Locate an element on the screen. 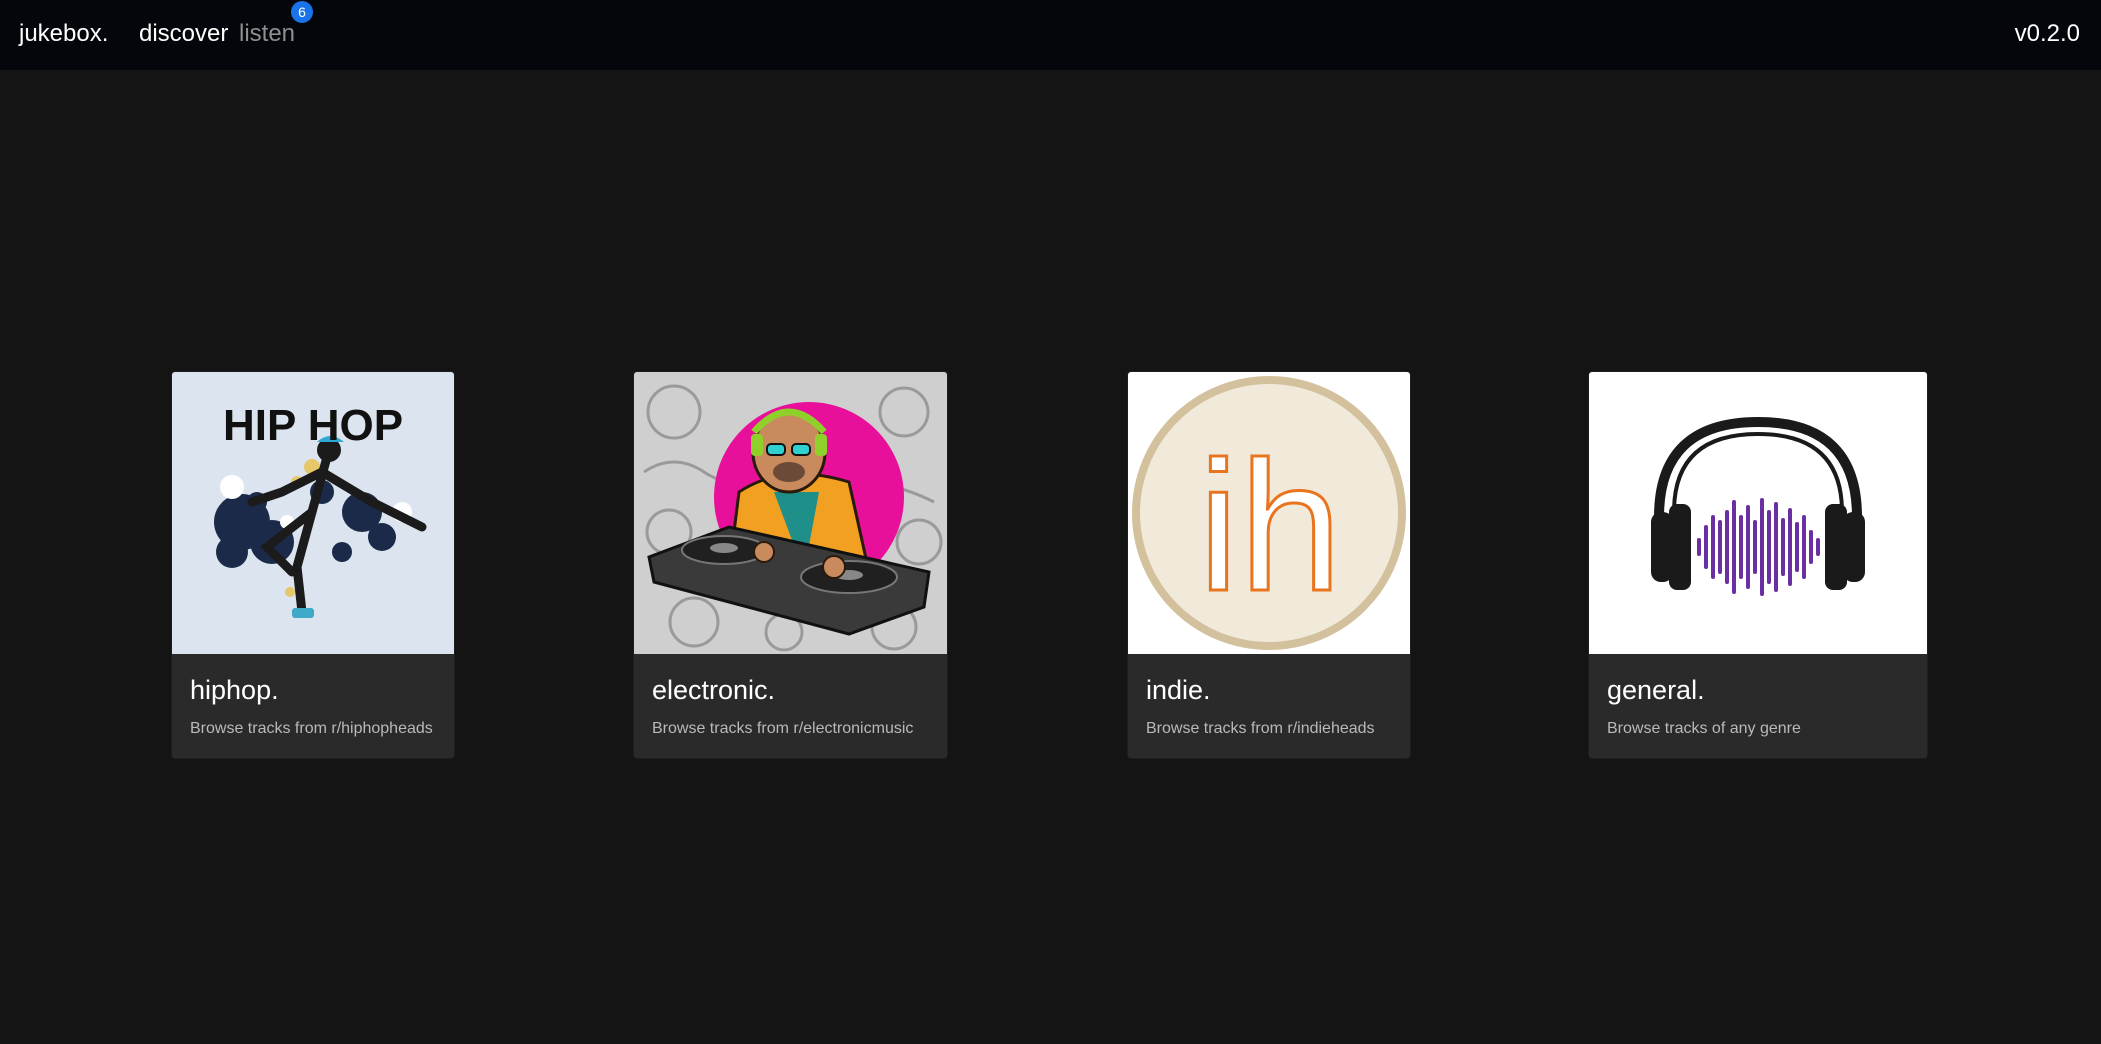  version-label: v0.2.0 is located at coordinates (2047, 33).